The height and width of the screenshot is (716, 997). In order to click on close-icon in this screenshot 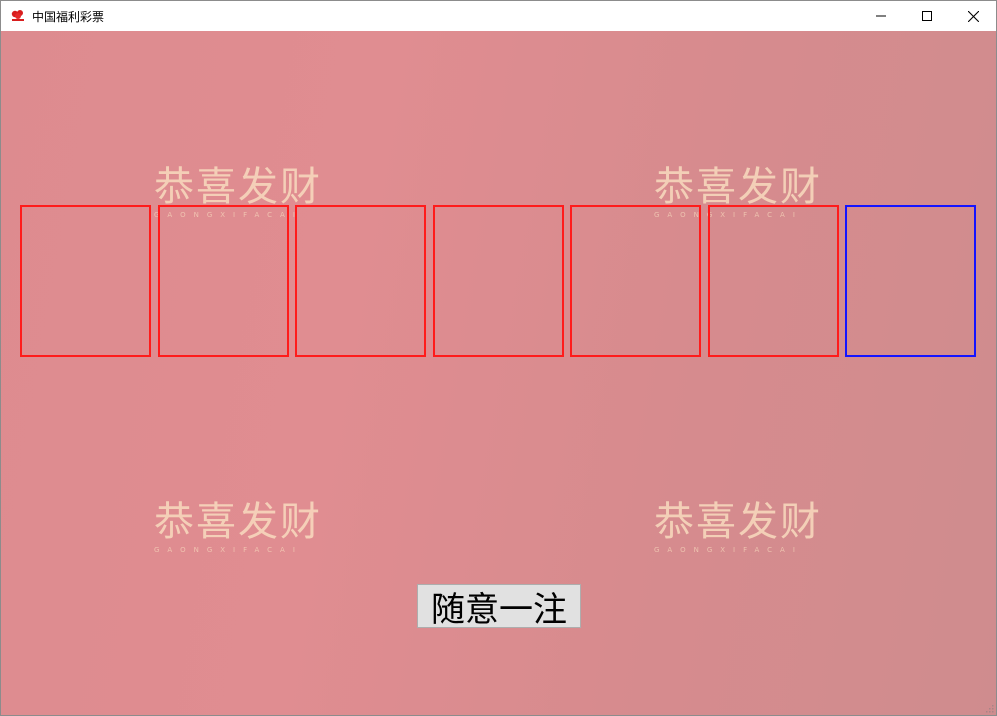, I will do `click(973, 16)`.